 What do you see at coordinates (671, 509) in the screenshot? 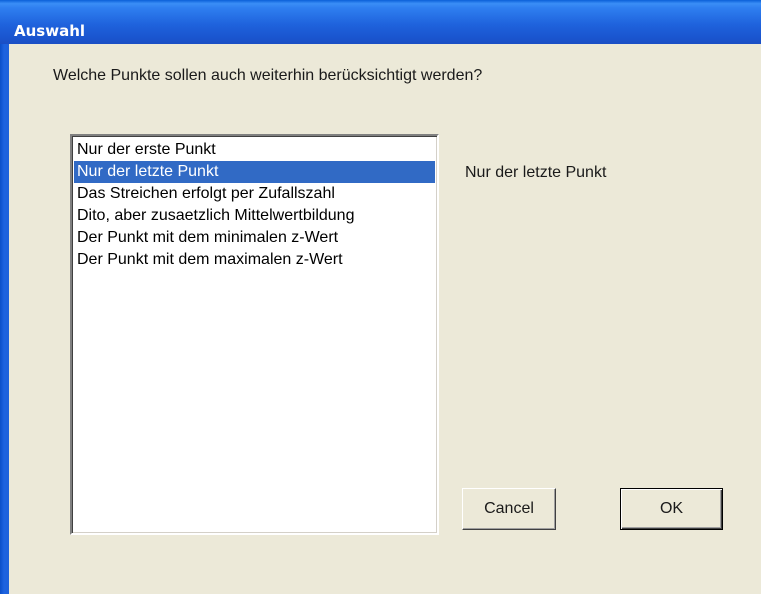
I see `ok-button: OK` at bounding box center [671, 509].